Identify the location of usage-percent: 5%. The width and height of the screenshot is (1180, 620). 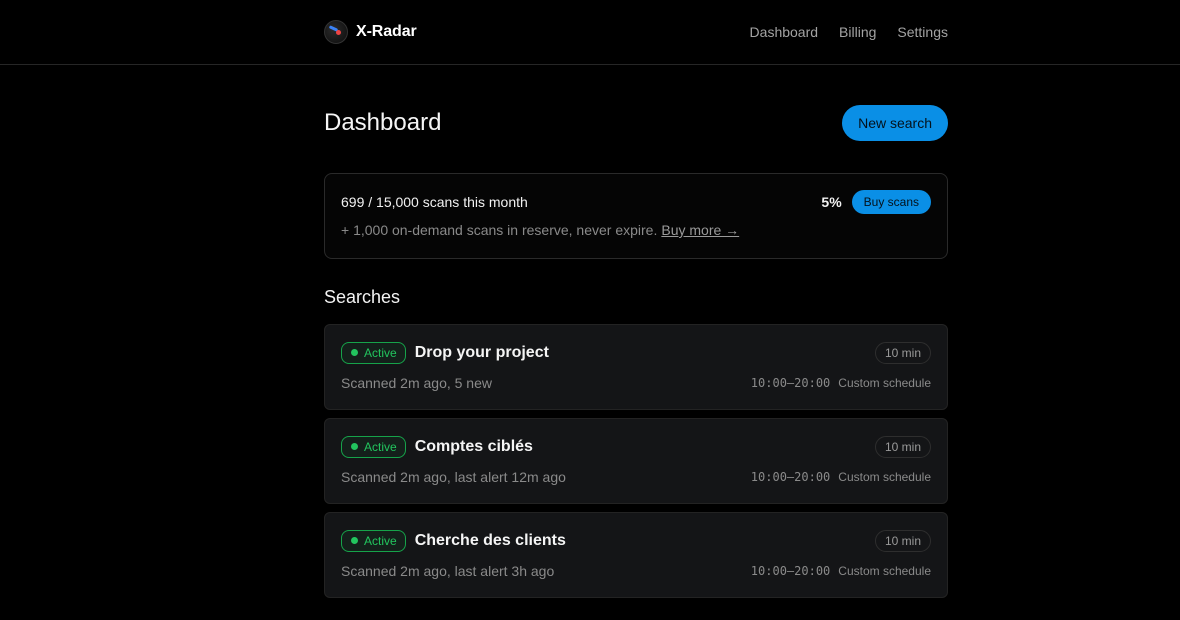
(831, 202).